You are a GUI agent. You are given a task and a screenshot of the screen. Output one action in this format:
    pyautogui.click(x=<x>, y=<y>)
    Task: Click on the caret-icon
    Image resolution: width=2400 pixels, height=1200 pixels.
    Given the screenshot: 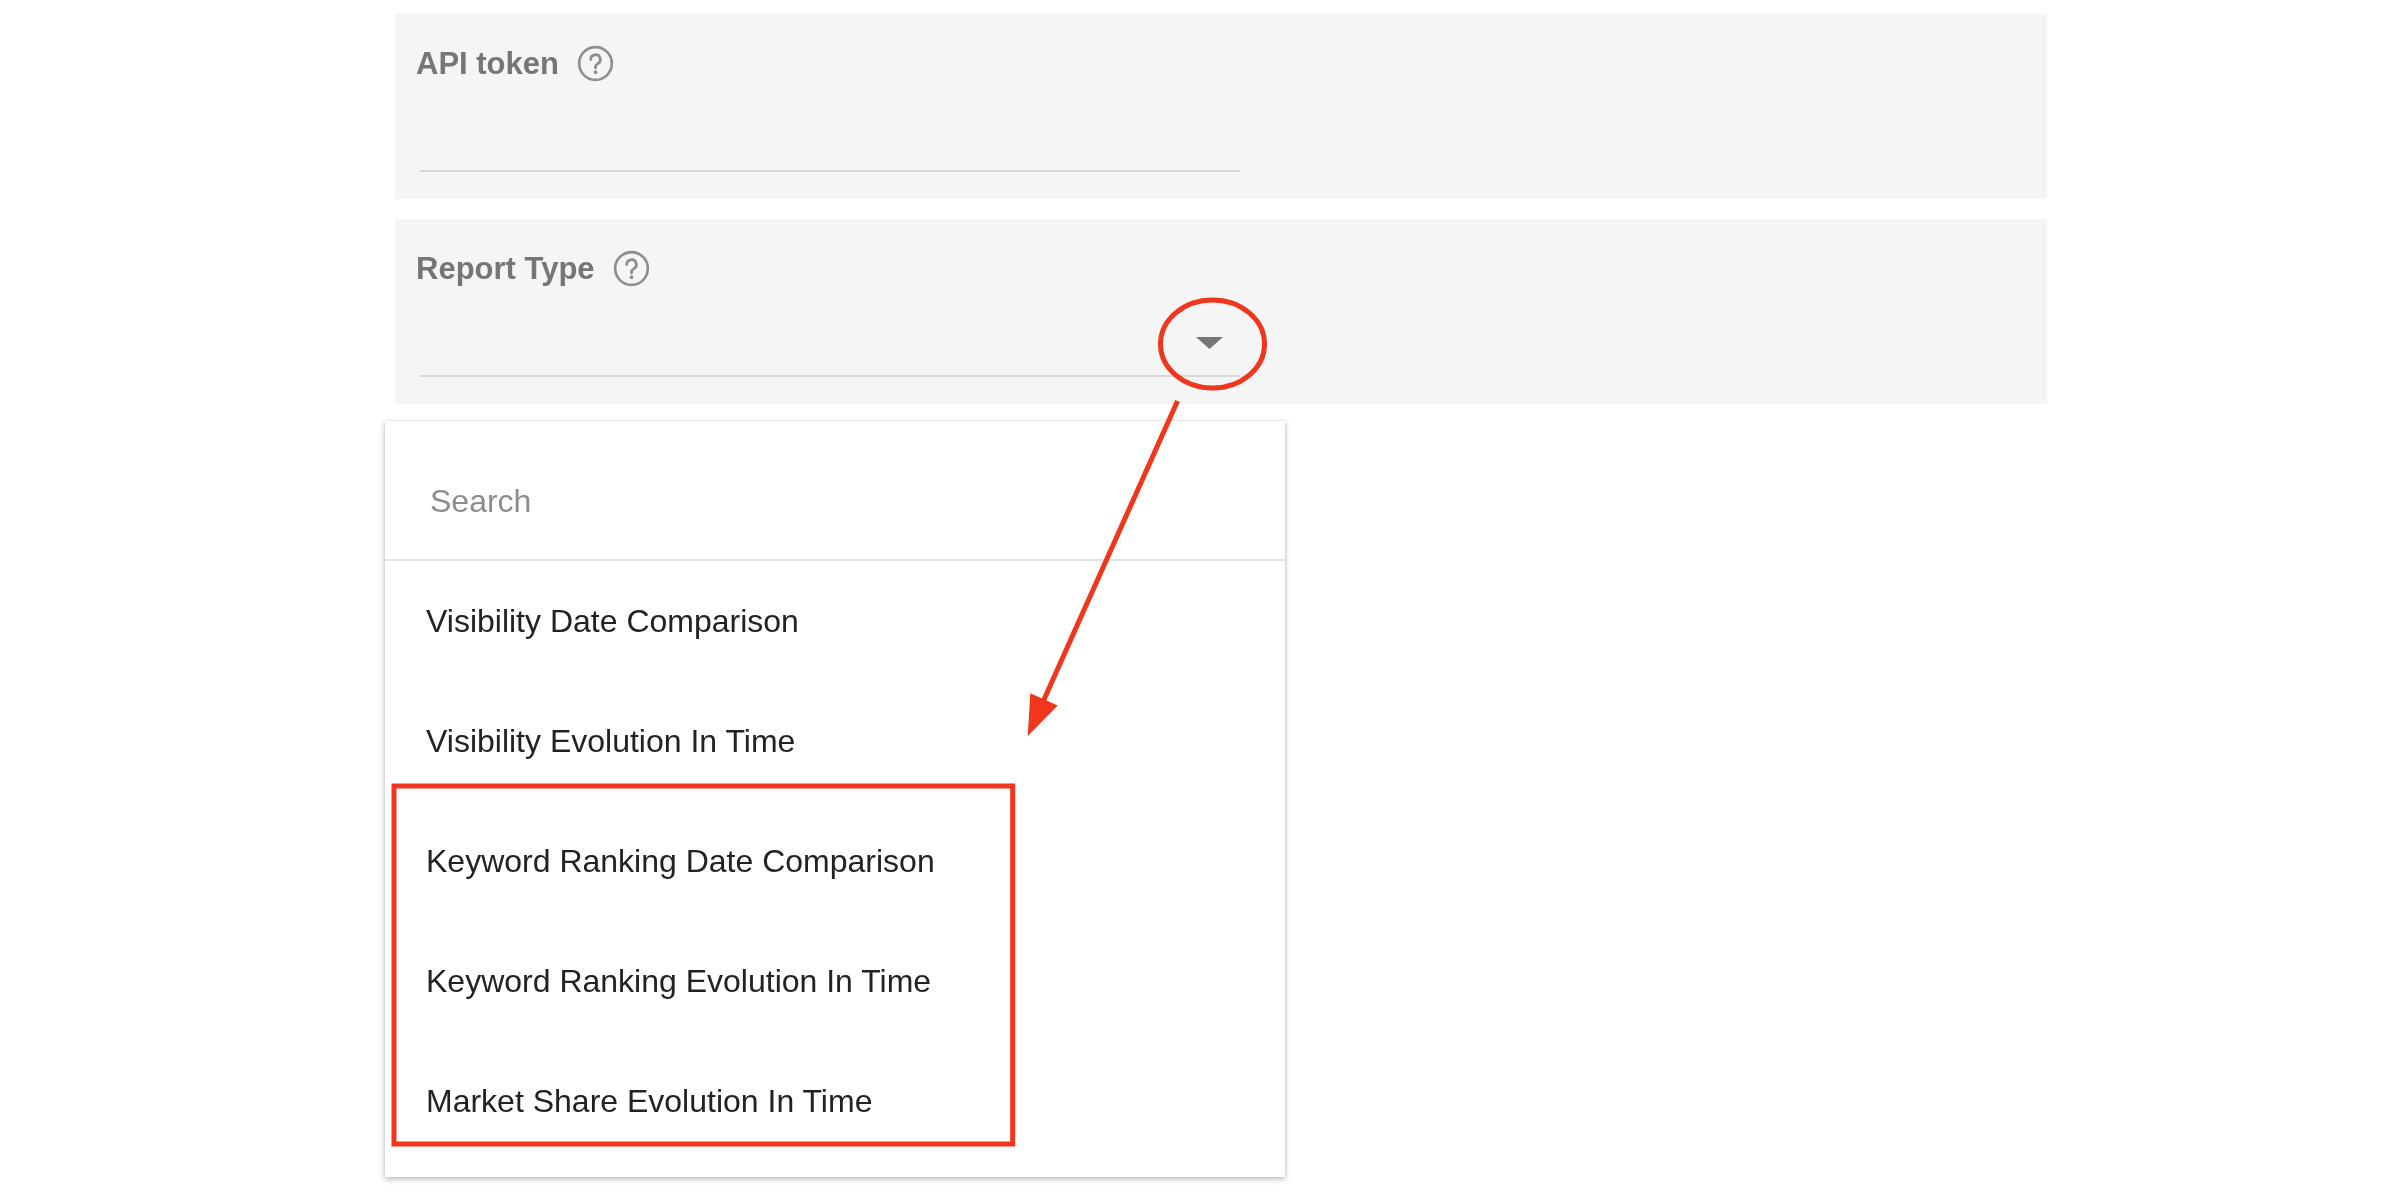 What is the action you would take?
    pyautogui.click(x=1209, y=343)
    